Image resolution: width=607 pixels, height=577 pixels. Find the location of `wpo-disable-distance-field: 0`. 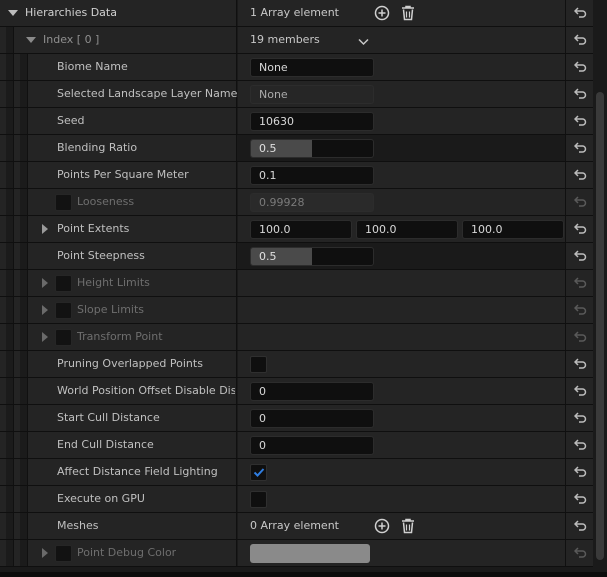

wpo-disable-distance-field: 0 is located at coordinates (312, 391).